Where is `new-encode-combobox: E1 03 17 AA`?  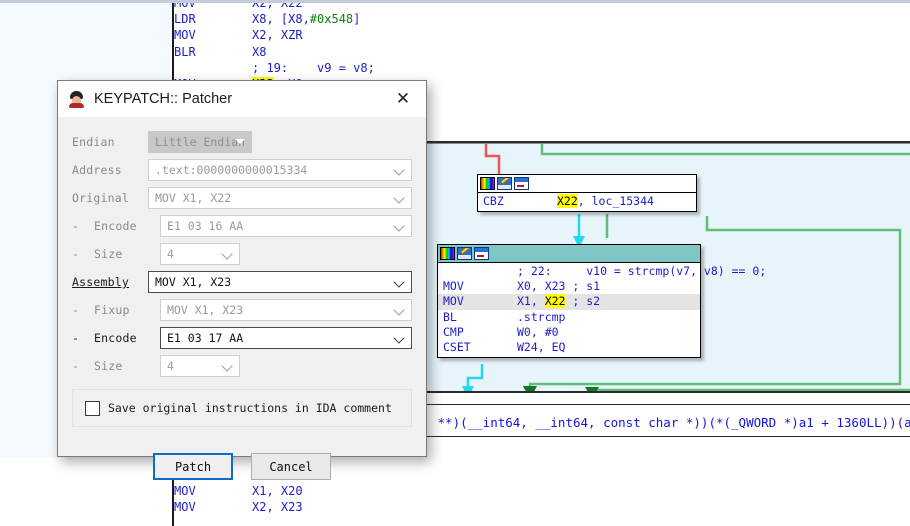 new-encode-combobox: E1 03 17 AA is located at coordinates (286, 338).